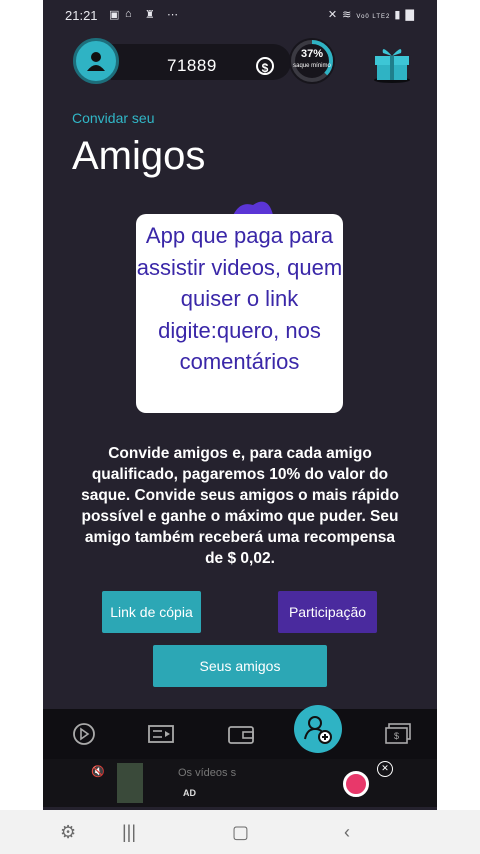 Image resolution: width=480 pixels, height=854 pixels. I want to click on bottom-nav: $, so click(240, 734).